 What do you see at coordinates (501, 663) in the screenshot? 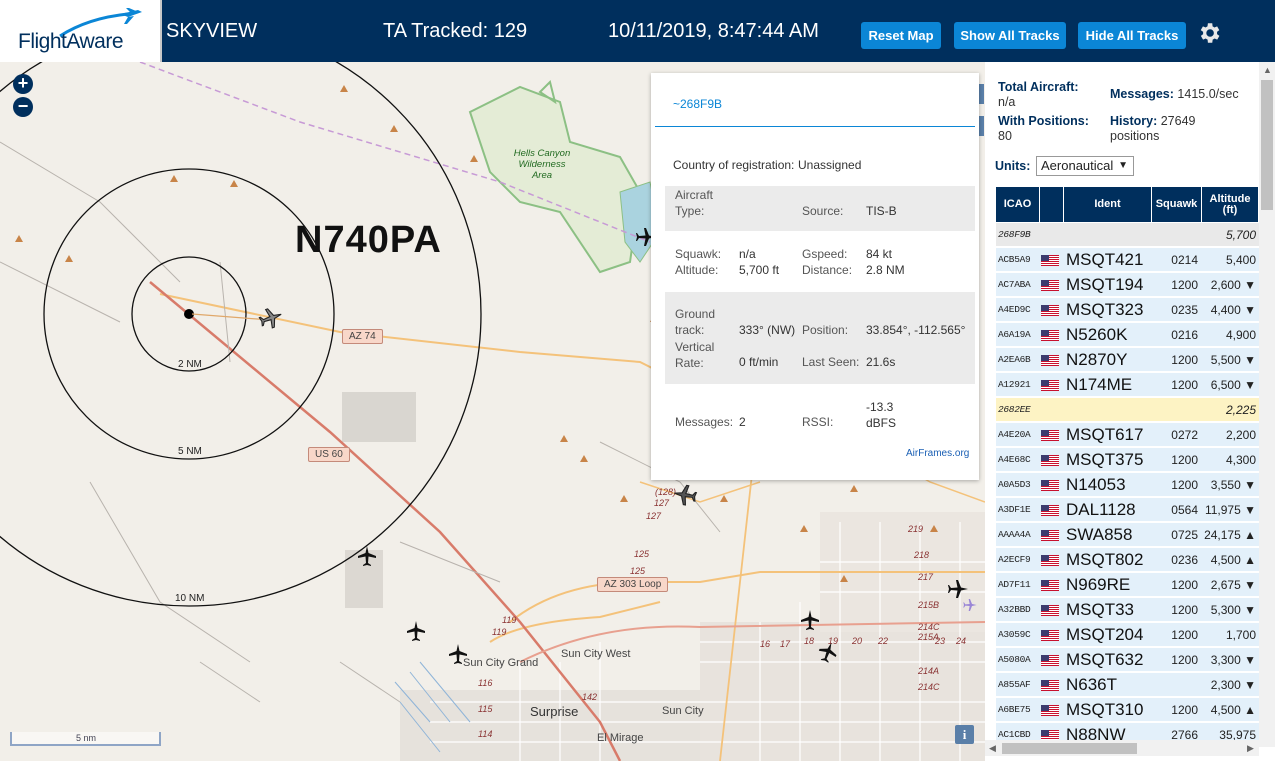
I see `place-sun-city-grand: Sun City Grand` at bounding box center [501, 663].